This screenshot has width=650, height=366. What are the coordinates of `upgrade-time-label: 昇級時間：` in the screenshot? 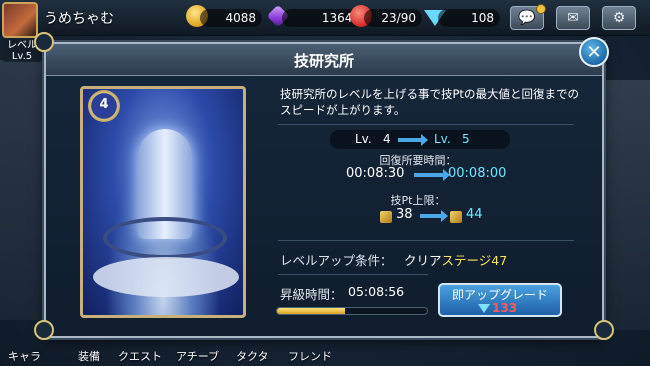 It's located at (311, 294).